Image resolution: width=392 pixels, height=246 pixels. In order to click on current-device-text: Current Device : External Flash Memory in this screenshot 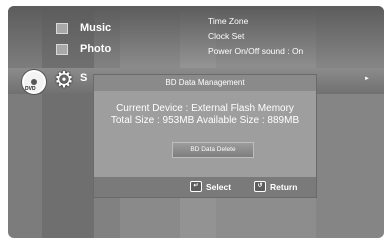, I will do `click(205, 108)`.